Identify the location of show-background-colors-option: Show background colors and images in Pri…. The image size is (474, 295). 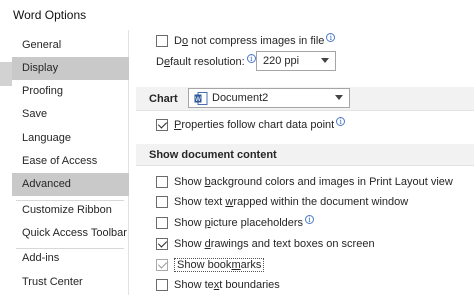
(304, 181).